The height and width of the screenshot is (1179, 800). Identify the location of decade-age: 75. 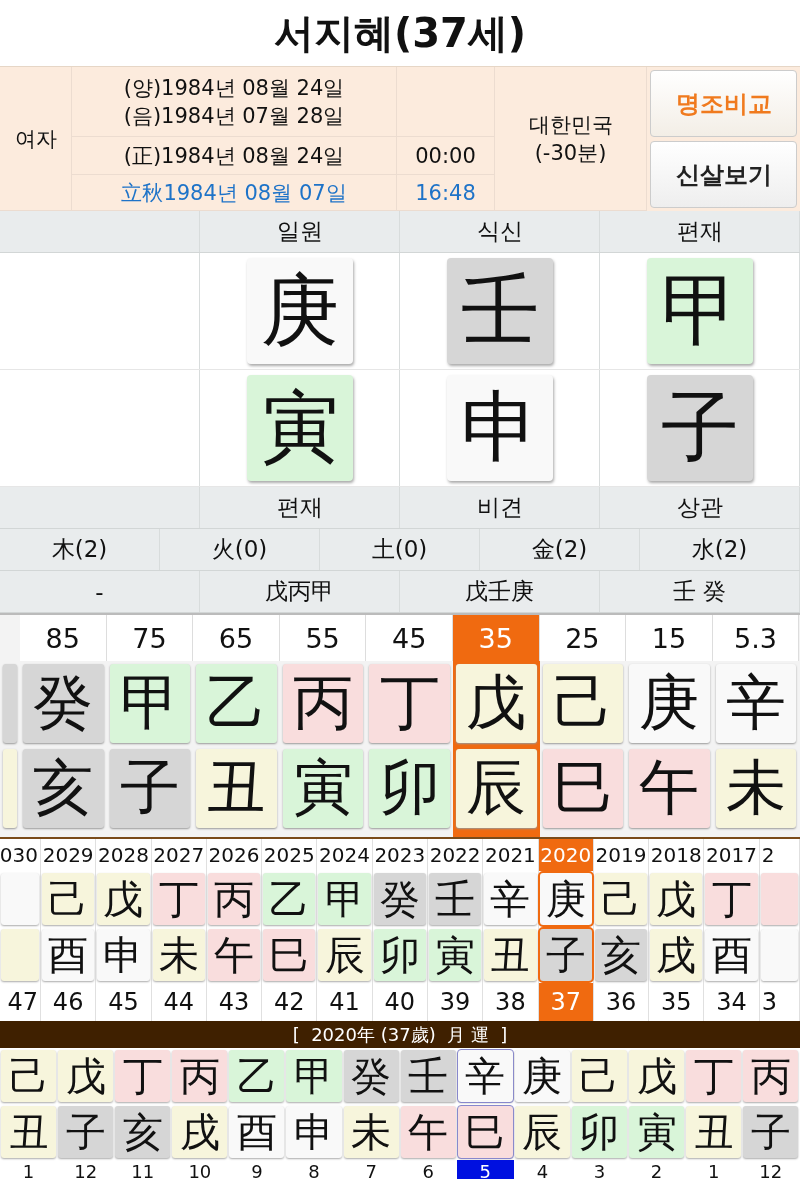
(150, 638).